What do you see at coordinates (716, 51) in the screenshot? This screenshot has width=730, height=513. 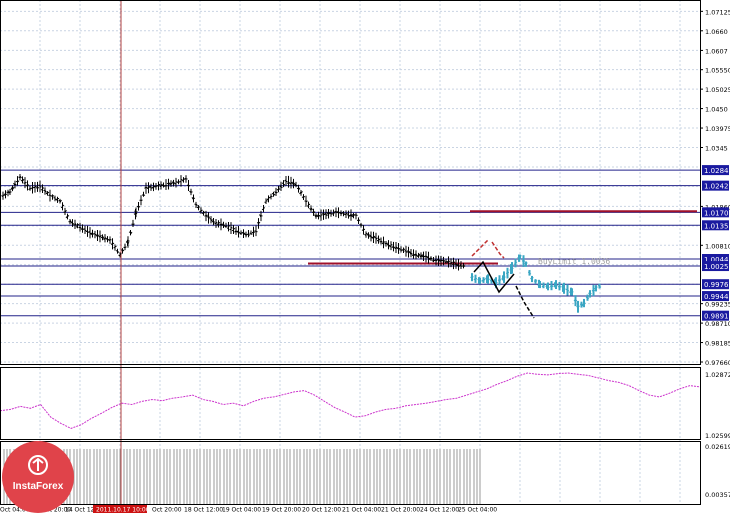 I see `y-tick-label: 1.0607` at bounding box center [716, 51].